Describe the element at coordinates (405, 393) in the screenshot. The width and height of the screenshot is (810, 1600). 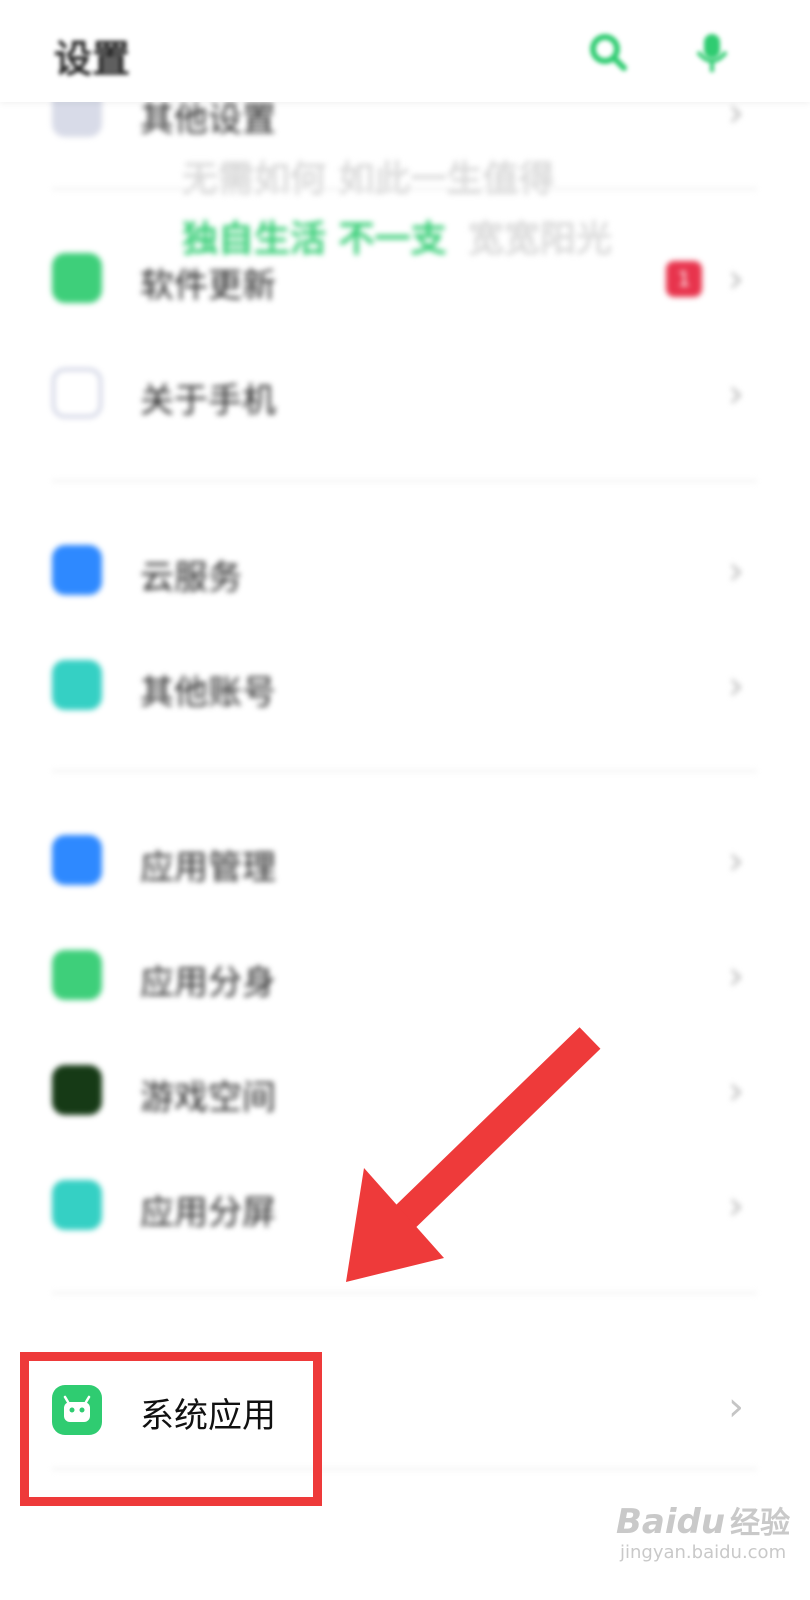
I see `settings-row-about-phone: 关于手机 ›` at that location.